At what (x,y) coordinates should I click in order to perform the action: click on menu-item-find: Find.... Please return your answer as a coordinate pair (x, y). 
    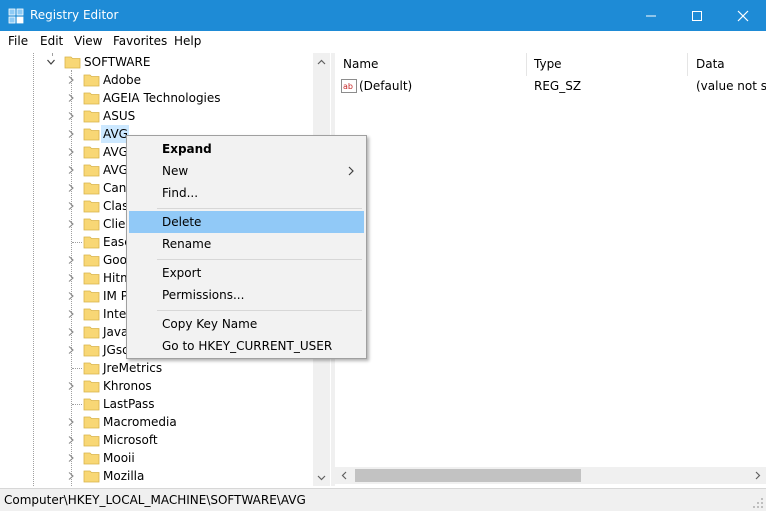
    Looking at the image, I should click on (246, 193).